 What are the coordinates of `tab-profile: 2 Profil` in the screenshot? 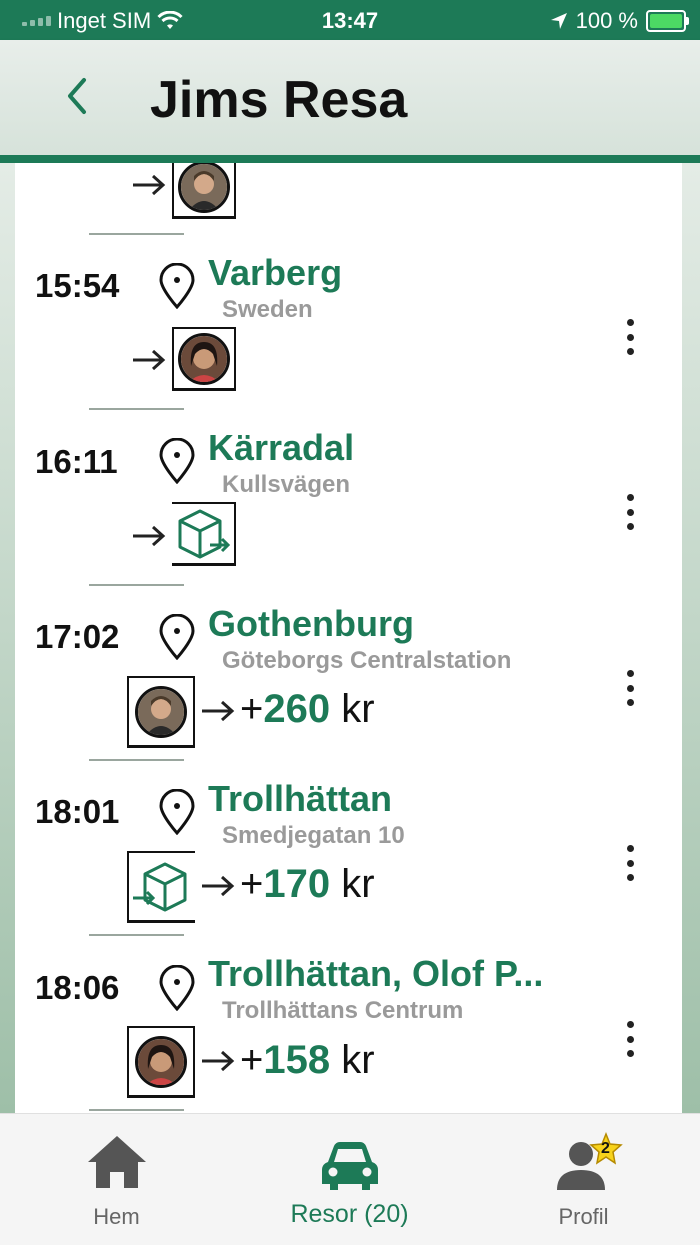 It's located at (583, 1179).